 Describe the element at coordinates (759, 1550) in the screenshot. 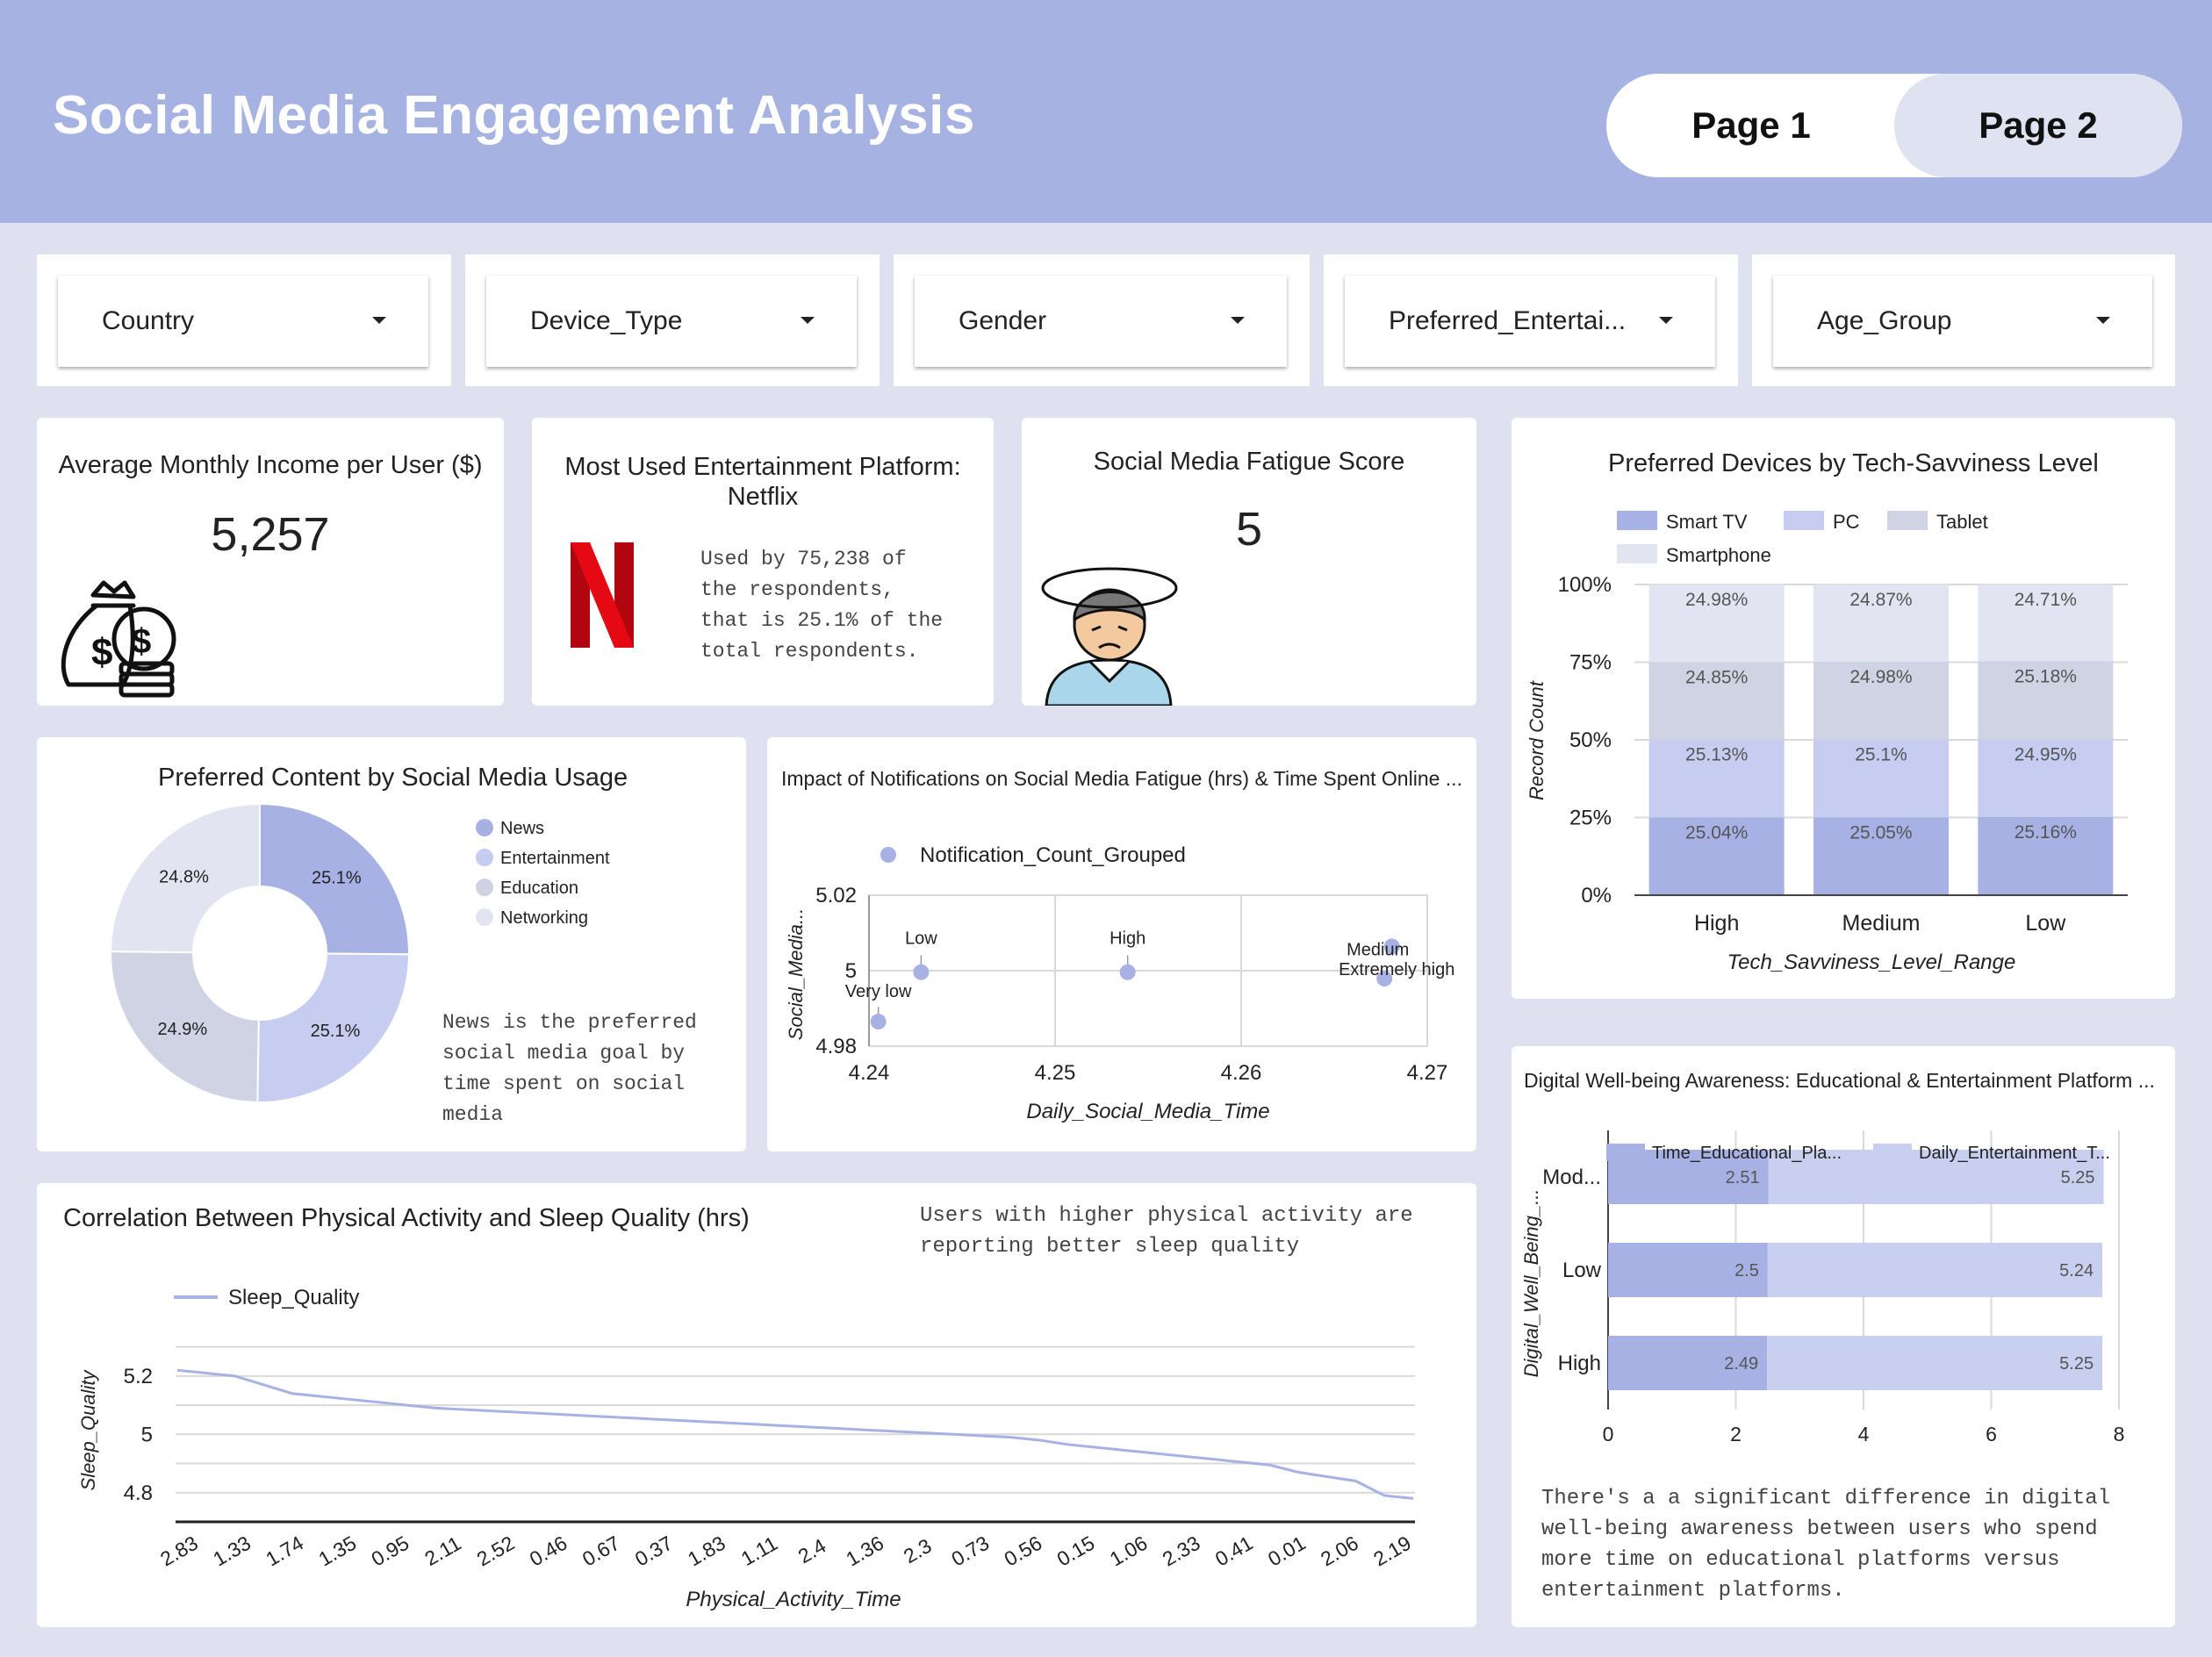

I see `x-tick-label: 1.11` at that location.